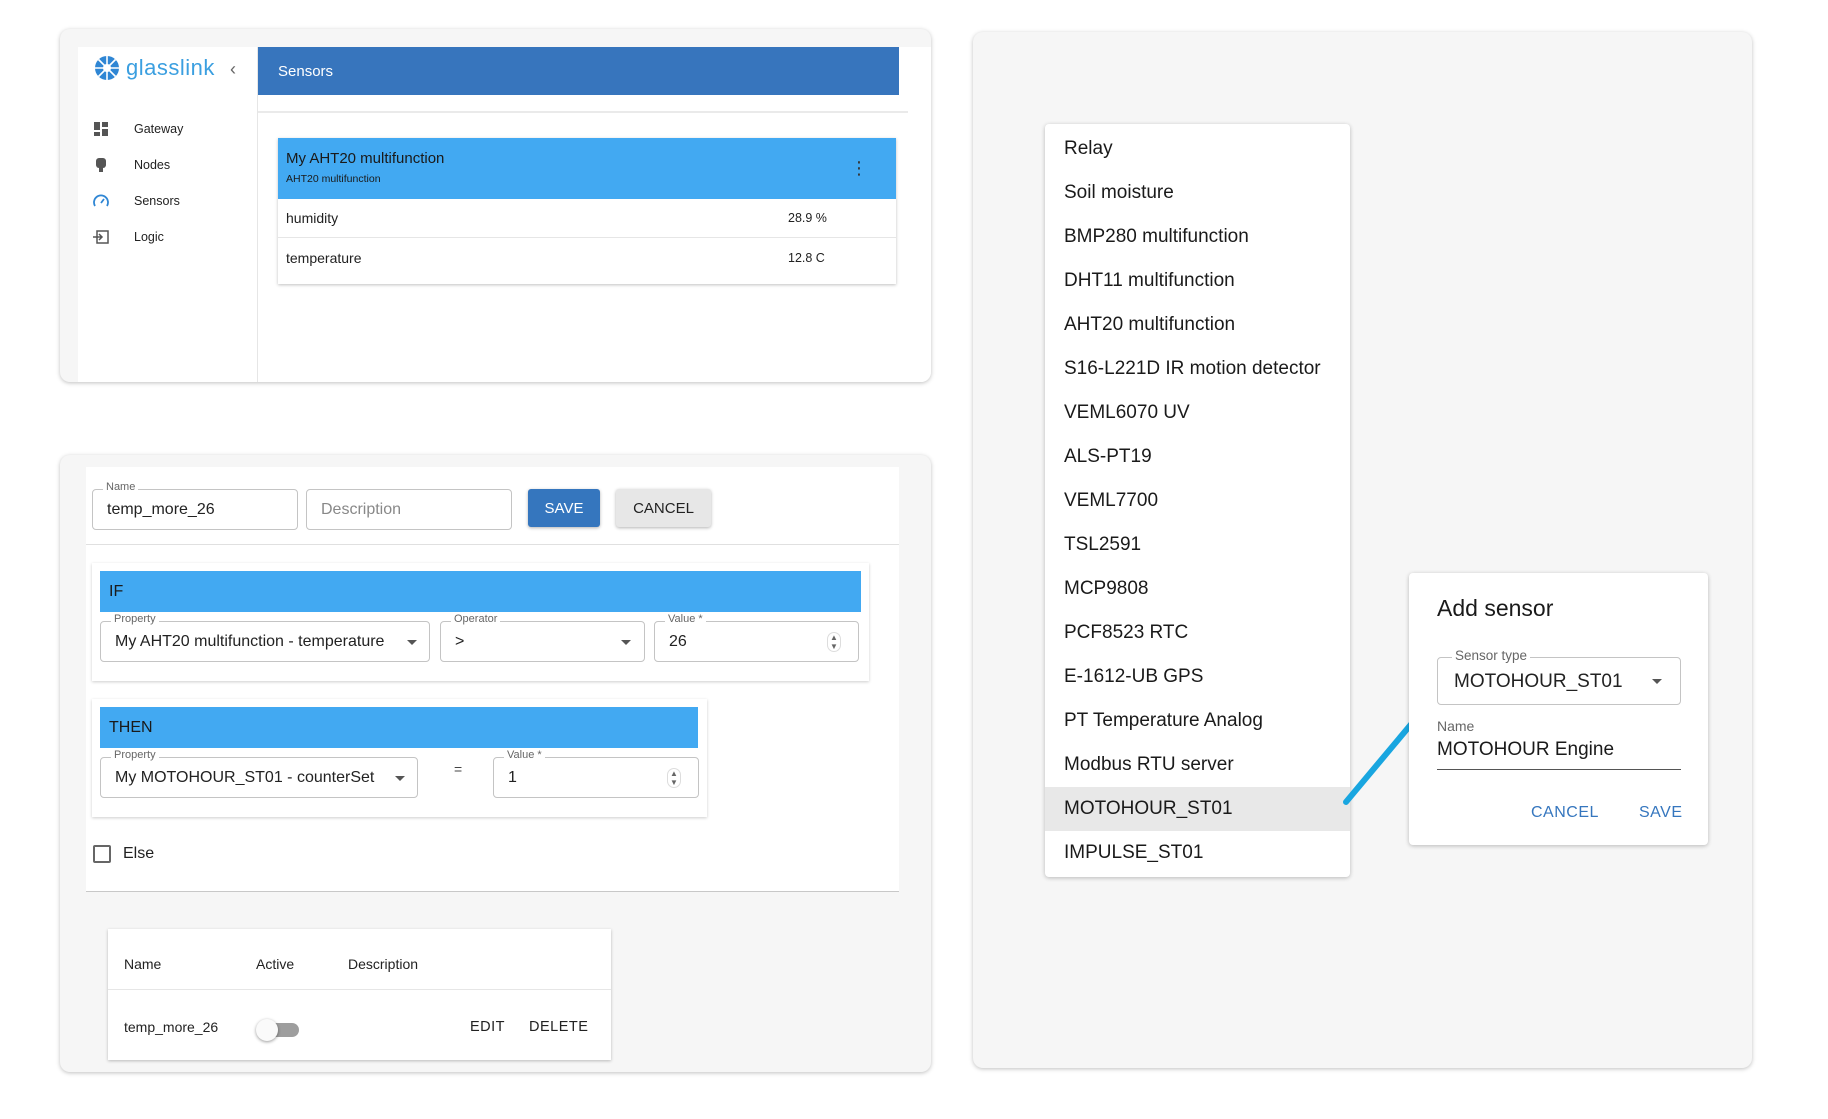 The width and height of the screenshot is (1828, 1119). What do you see at coordinates (101, 129) in the screenshot?
I see `dashboard-icon` at bounding box center [101, 129].